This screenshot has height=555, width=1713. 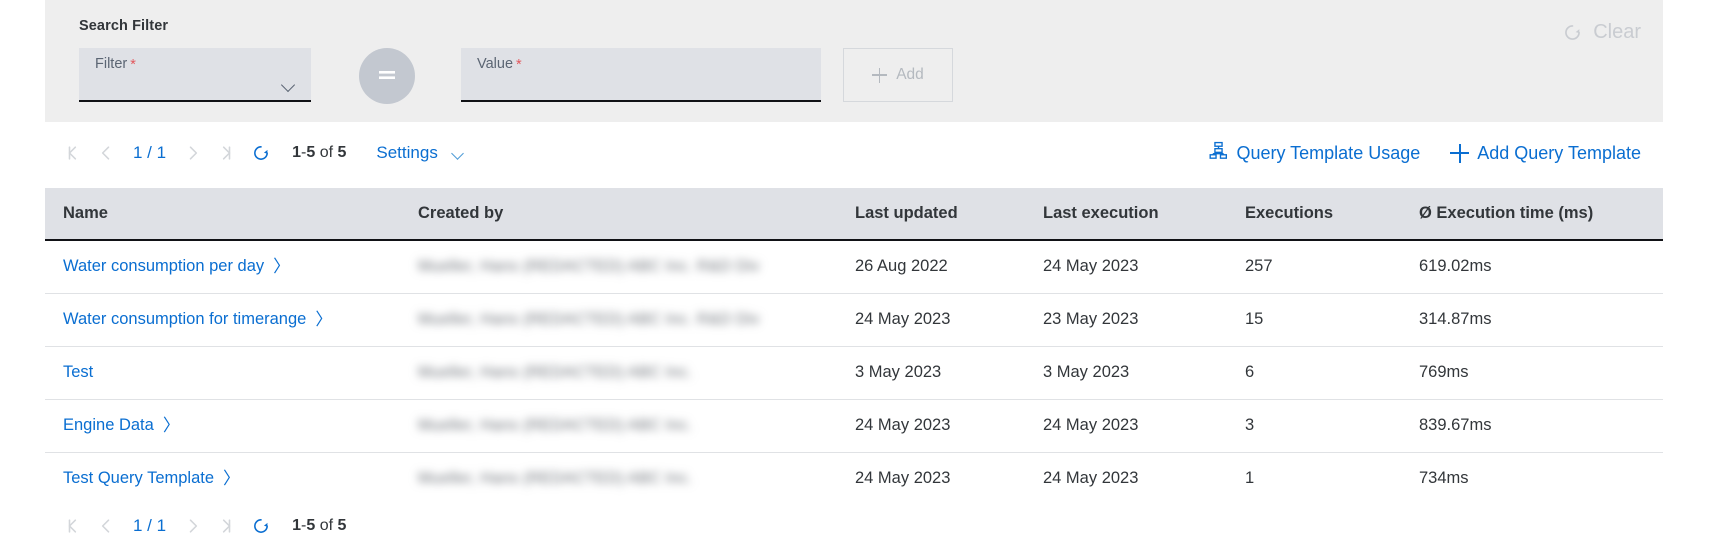 I want to click on query-template-name: Test, so click(x=78, y=372).